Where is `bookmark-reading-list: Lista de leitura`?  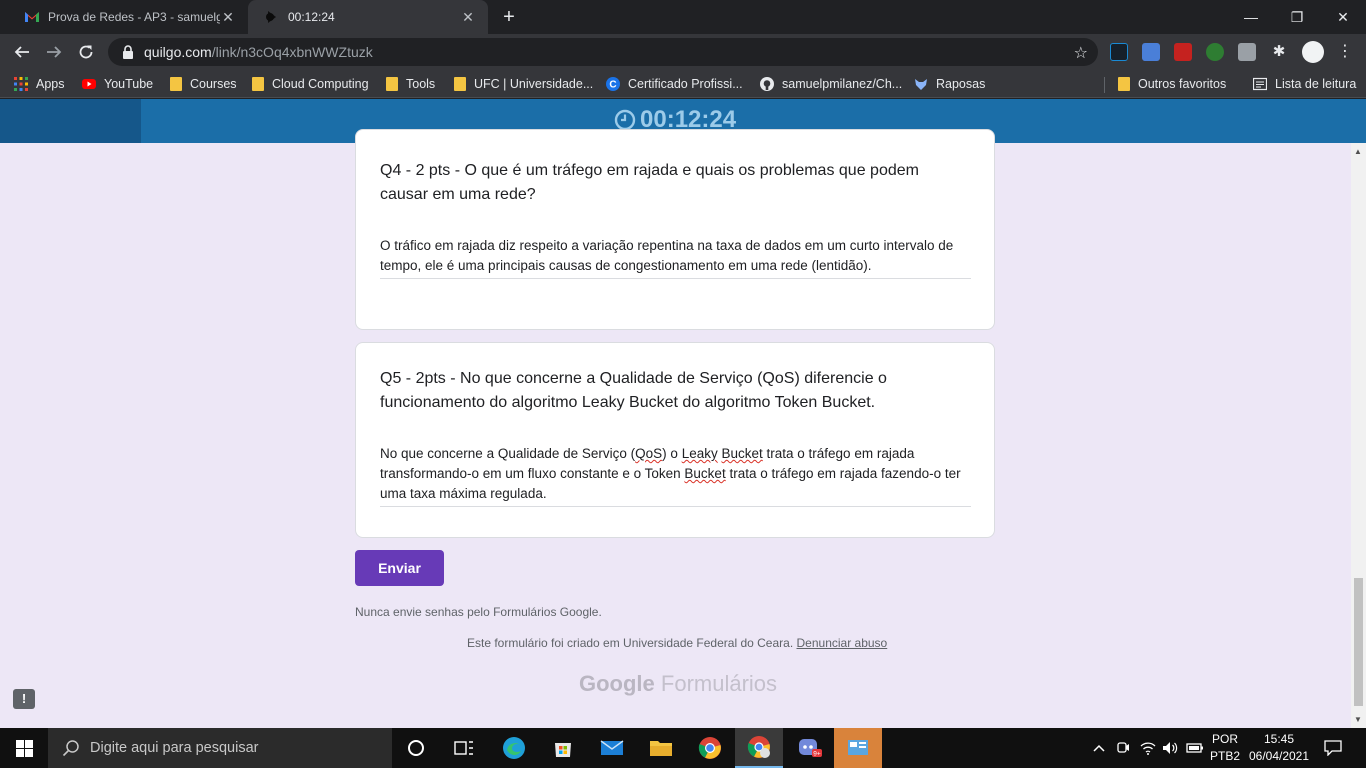
bookmark-reading-list: Lista de leitura is located at coordinates (1304, 84).